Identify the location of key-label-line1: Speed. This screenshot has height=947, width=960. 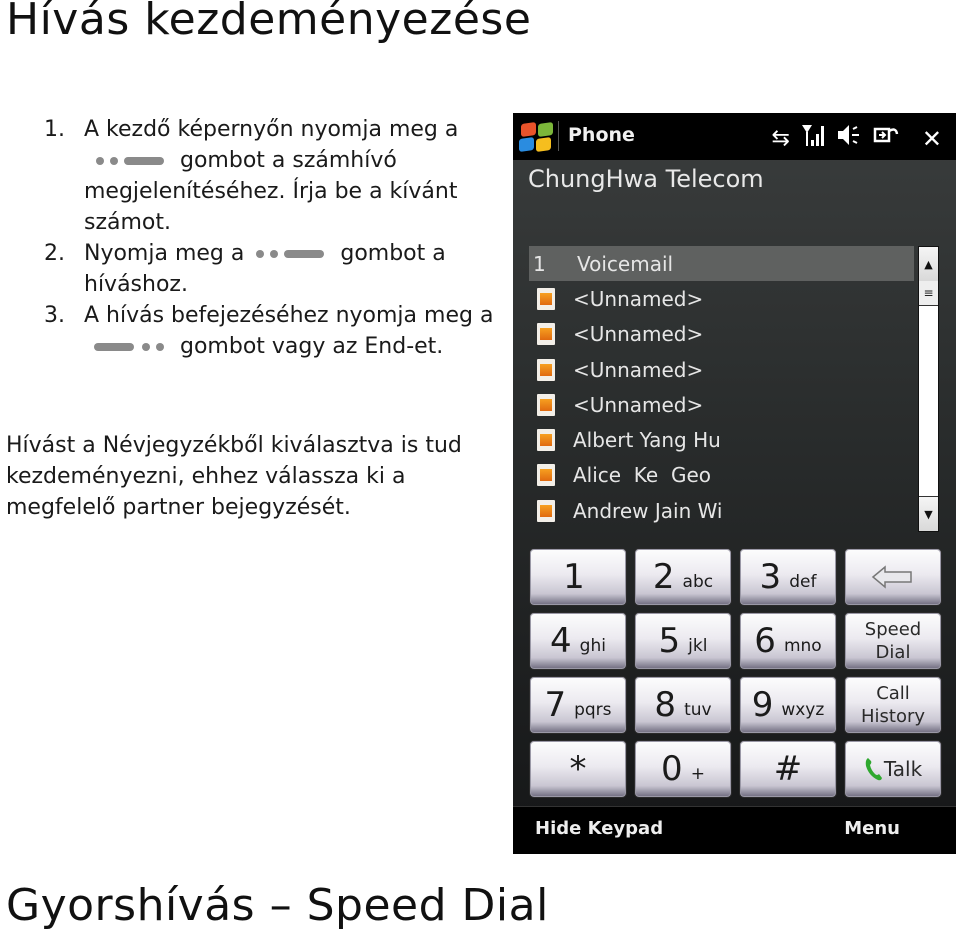
(893, 629).